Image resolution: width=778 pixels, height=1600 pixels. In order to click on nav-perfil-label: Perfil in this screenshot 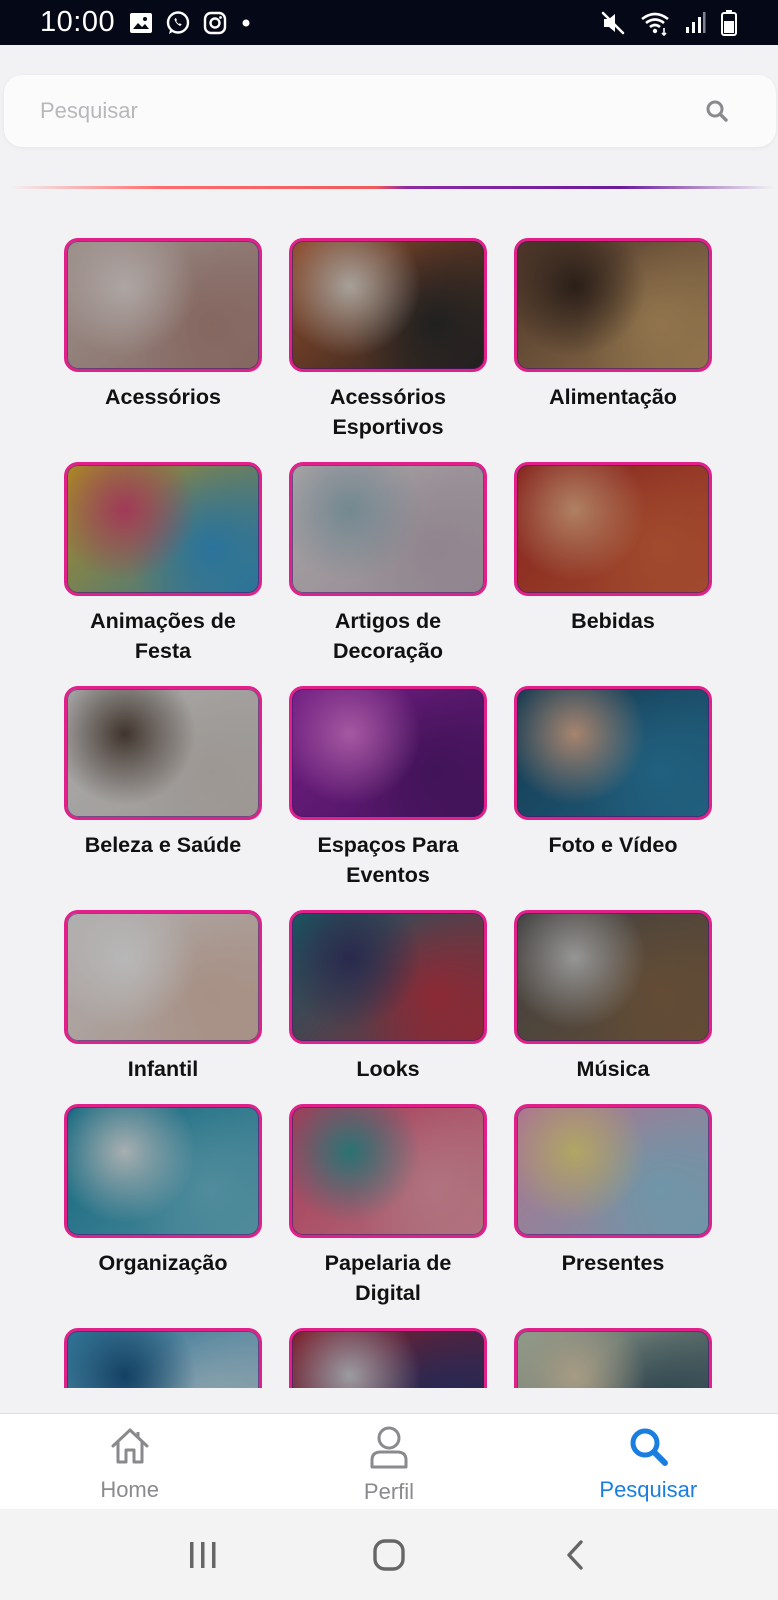, I will do `click(389, 1491)`.